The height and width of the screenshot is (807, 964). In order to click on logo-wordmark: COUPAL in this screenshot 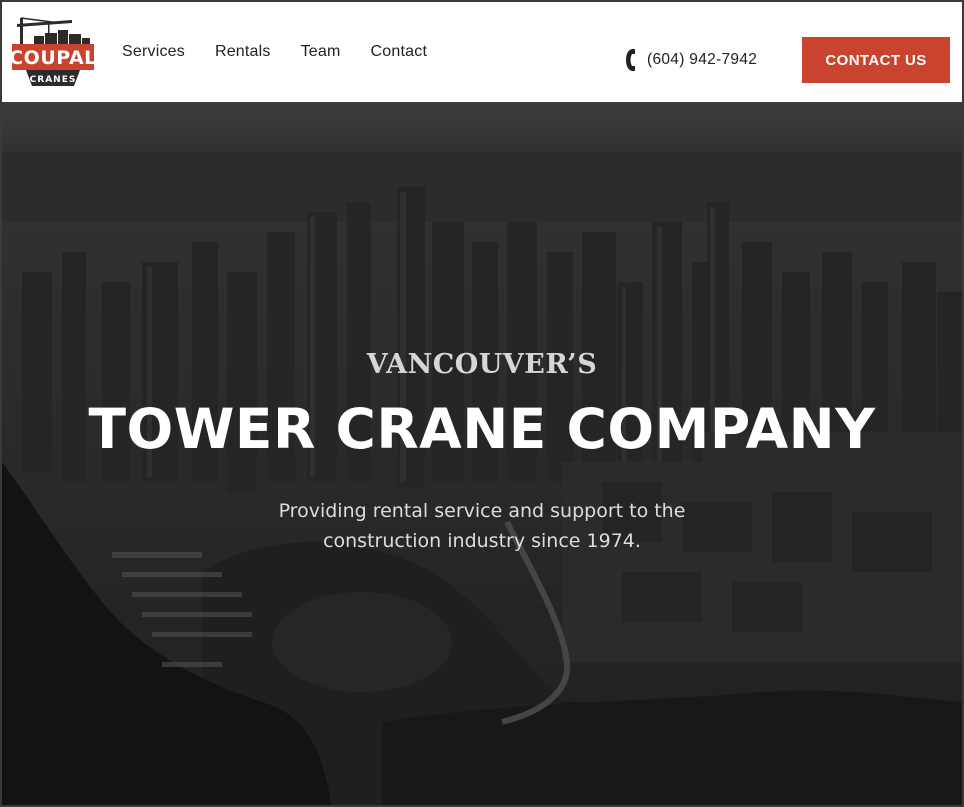, I will do `click(53, 58)`.